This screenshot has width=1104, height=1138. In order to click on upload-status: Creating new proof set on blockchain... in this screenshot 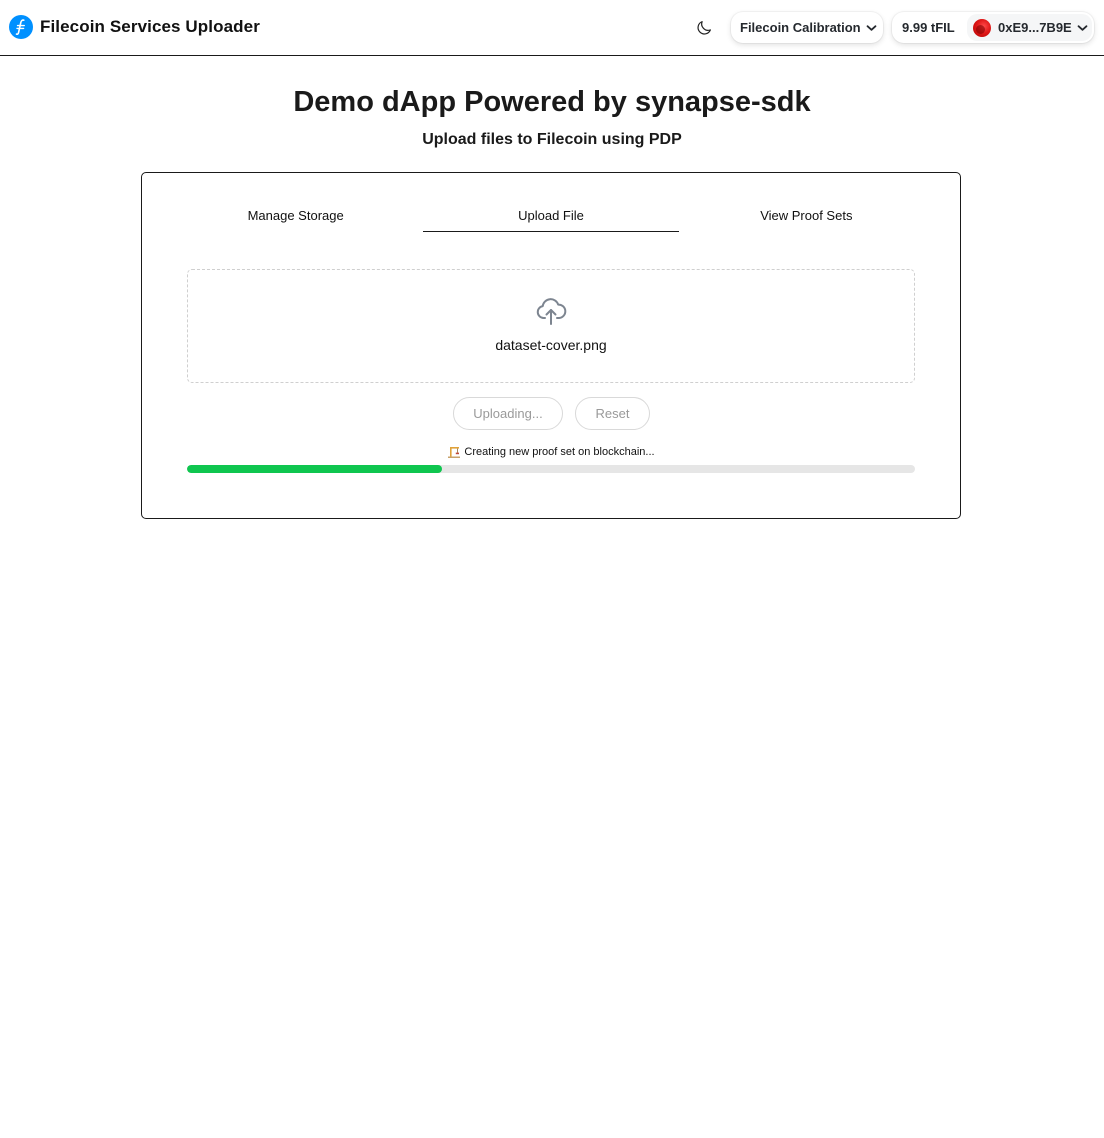, I will do `click(551, 452)`.